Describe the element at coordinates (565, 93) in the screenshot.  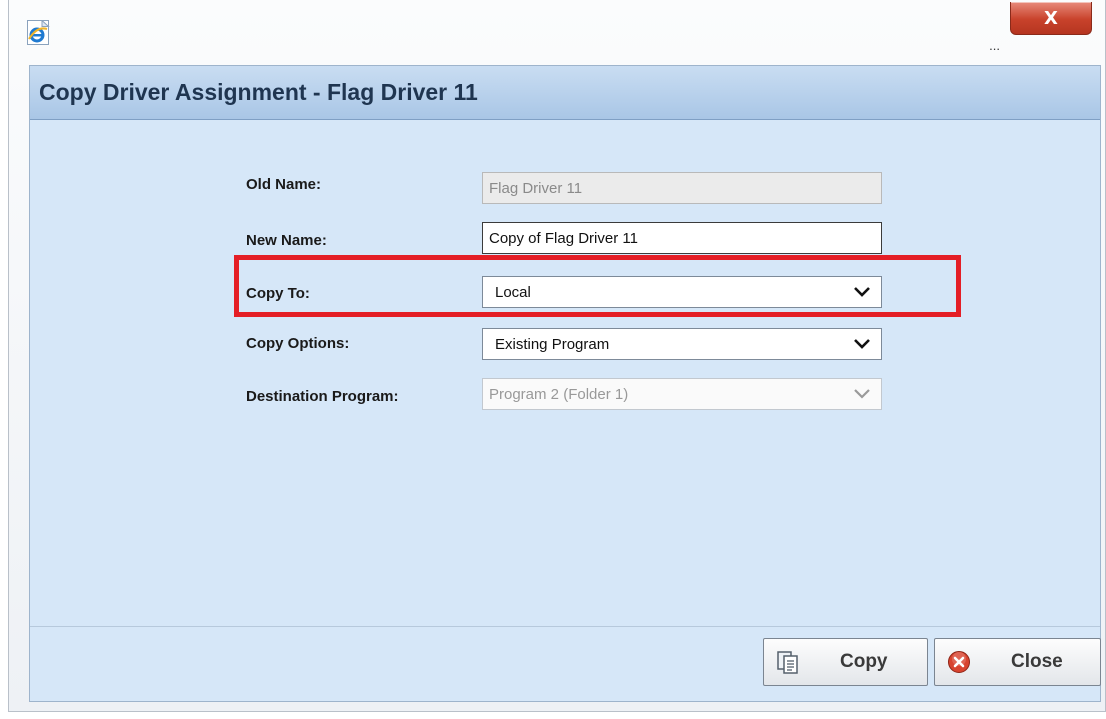
I see `dialog-header: Copy Driver Assignment - Flag Driver 11` at that location.